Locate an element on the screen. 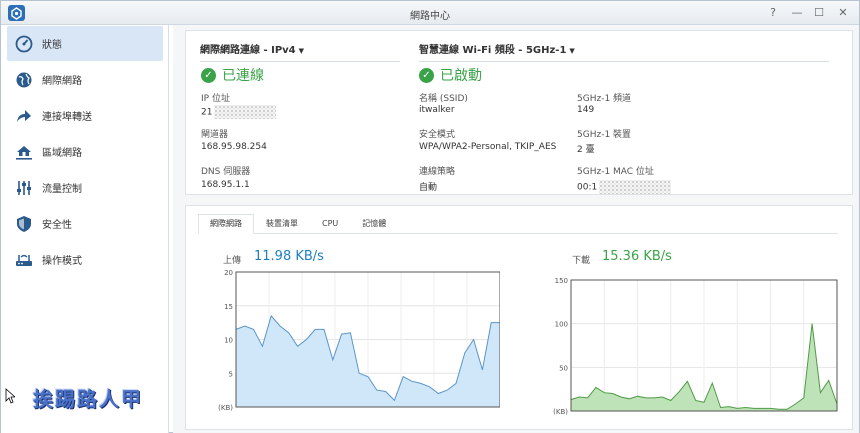 The image size is (860, 433). home-network-icon is located at coordinates (24, 152).